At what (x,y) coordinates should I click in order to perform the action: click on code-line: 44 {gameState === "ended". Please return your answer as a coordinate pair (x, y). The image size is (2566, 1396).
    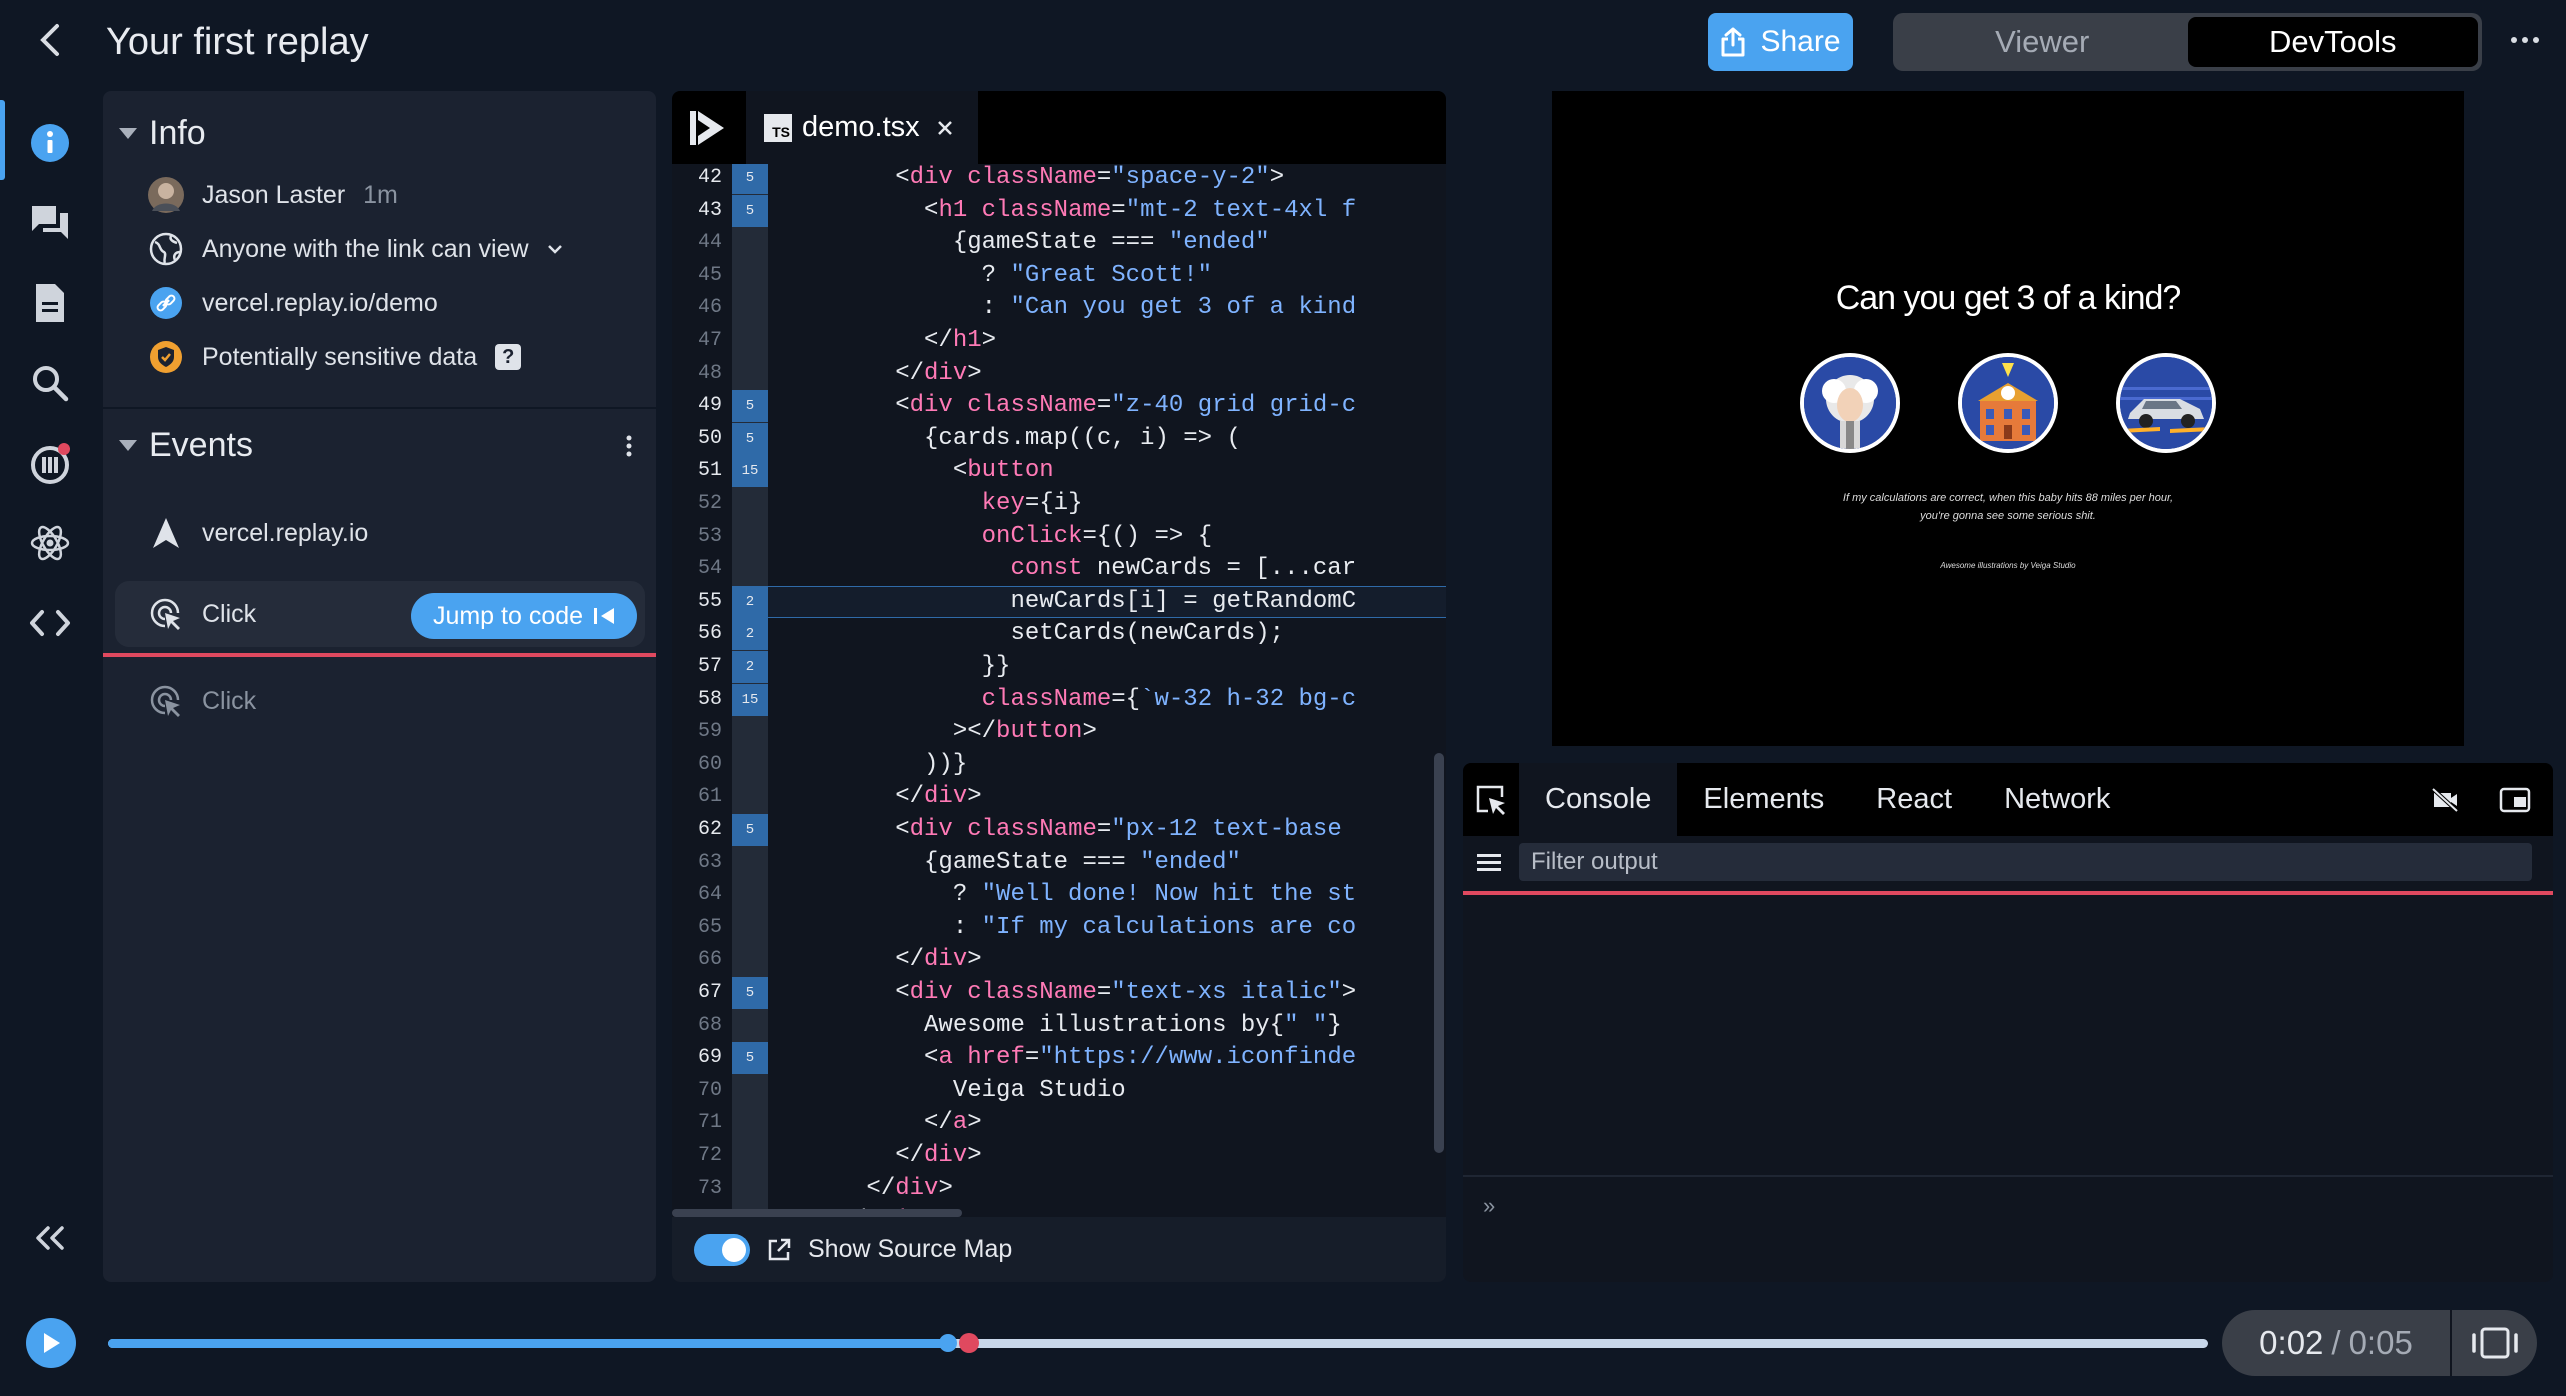
    Looking at the image, I should click on (1059, 243).